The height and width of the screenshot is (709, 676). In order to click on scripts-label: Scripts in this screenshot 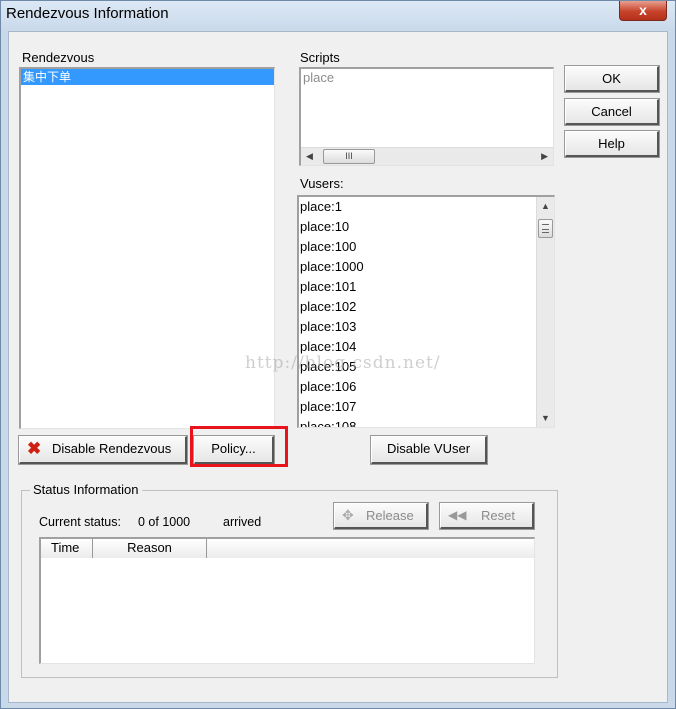, I will do `click(320, 57)`.